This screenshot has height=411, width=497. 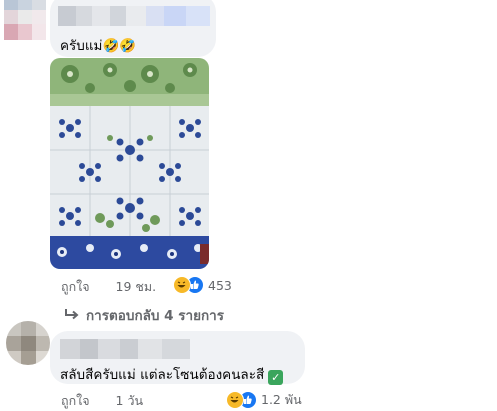 I want to click on comment-bubble: สลับสีครับแม่ แต่ละโซนต้องคนละสี ✓, so click(x=177, y=358).